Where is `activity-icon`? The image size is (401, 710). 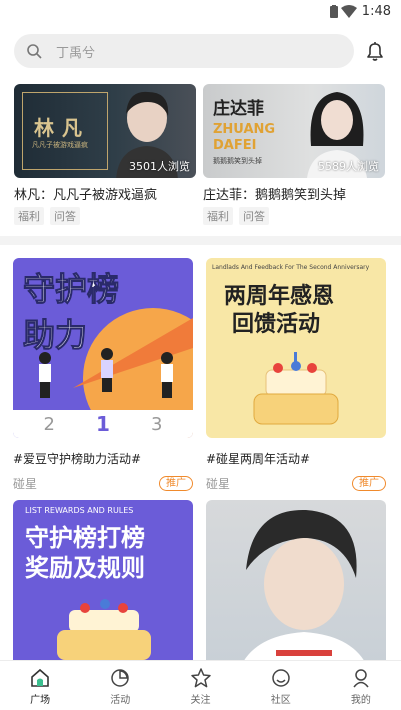
activity-icon is located at coordinates (120, 678).